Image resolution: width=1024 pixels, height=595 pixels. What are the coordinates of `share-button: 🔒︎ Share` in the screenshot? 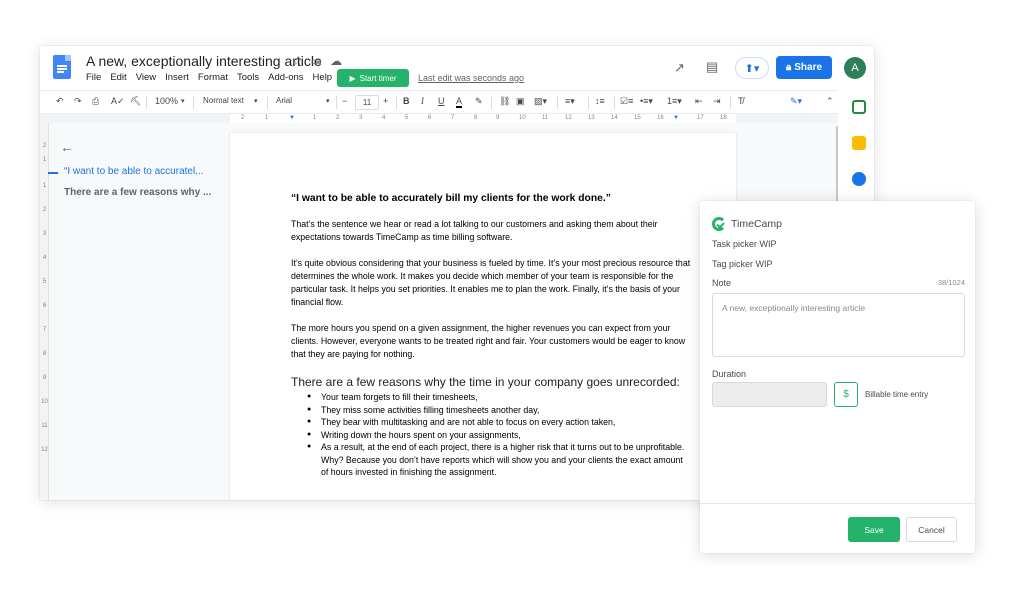 It's located at (804, 67).